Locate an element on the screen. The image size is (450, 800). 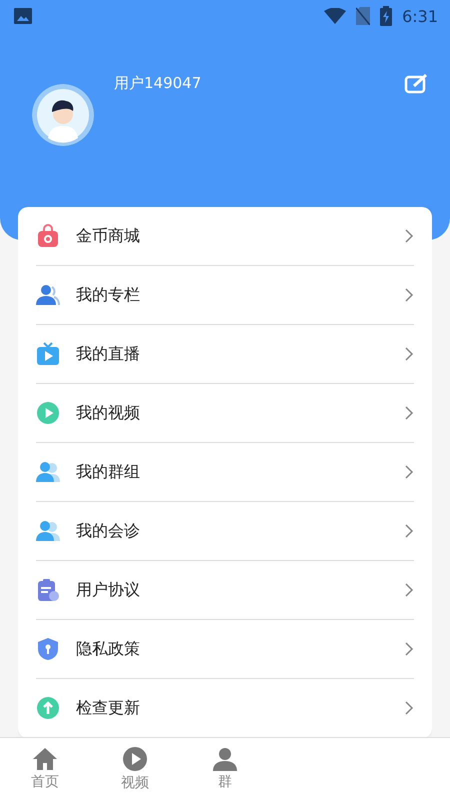
menu-item: 我的视频 is located at coordinates (225, 413).